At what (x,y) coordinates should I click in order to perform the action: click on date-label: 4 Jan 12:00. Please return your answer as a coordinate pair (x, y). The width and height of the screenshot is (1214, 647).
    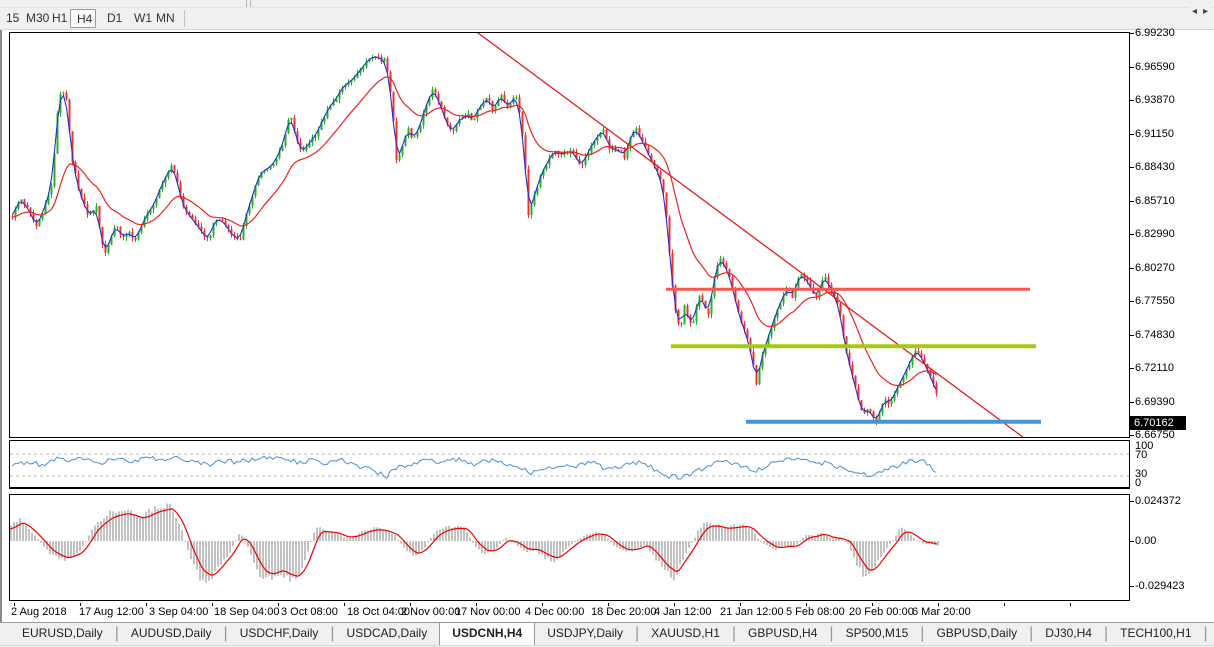
    Looking at the image, I should click on (683, 612).